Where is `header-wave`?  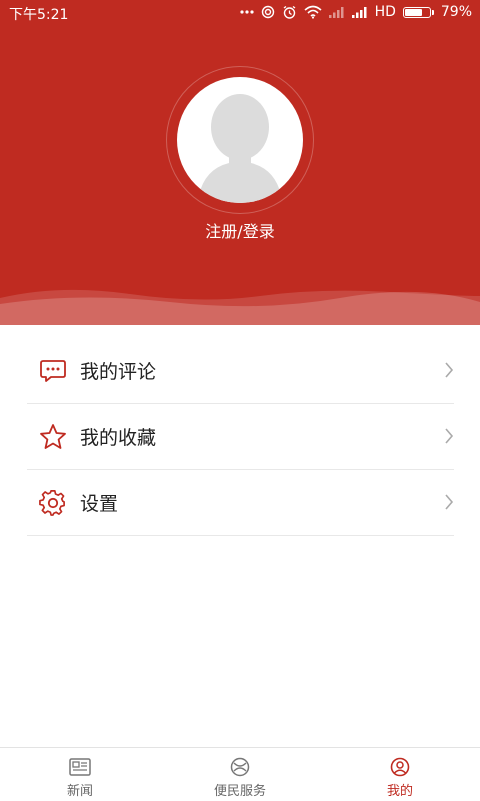
header-wave is located at coordinates (240, 307).